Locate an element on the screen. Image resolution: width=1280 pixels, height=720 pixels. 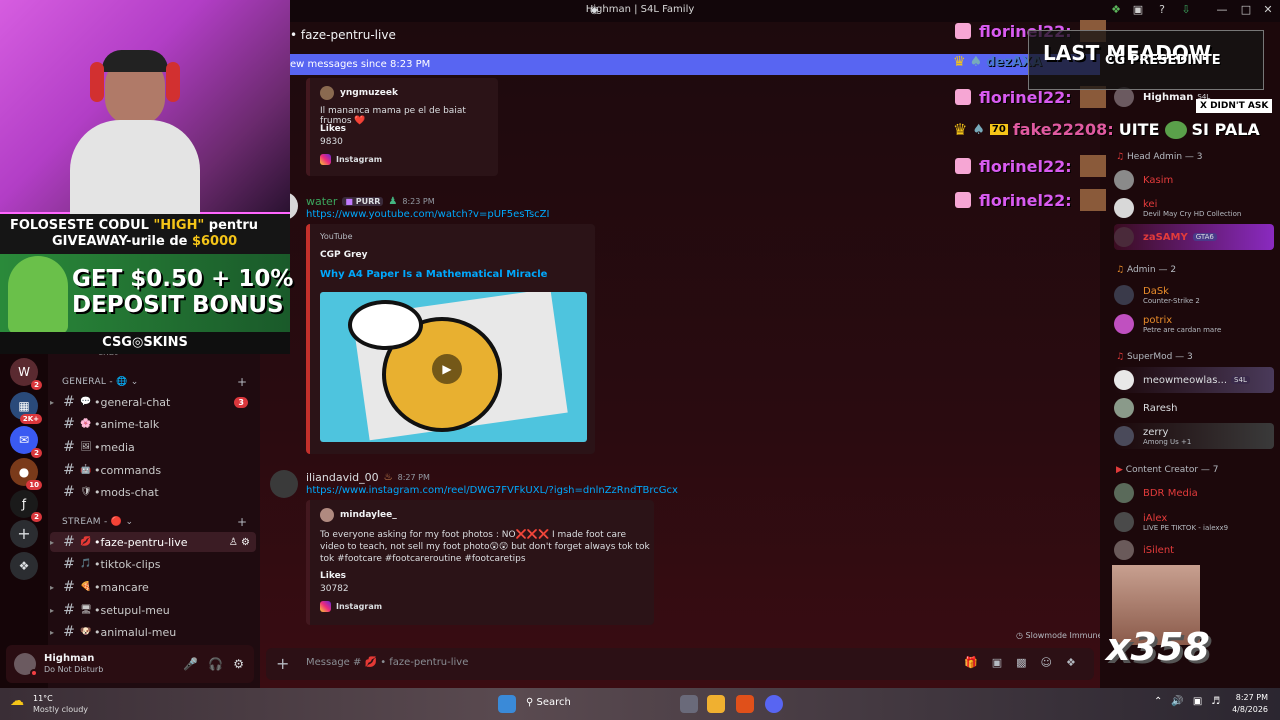
category-stream: STREAM - 🔴 ⌄ is located at coordinates (97, 522).